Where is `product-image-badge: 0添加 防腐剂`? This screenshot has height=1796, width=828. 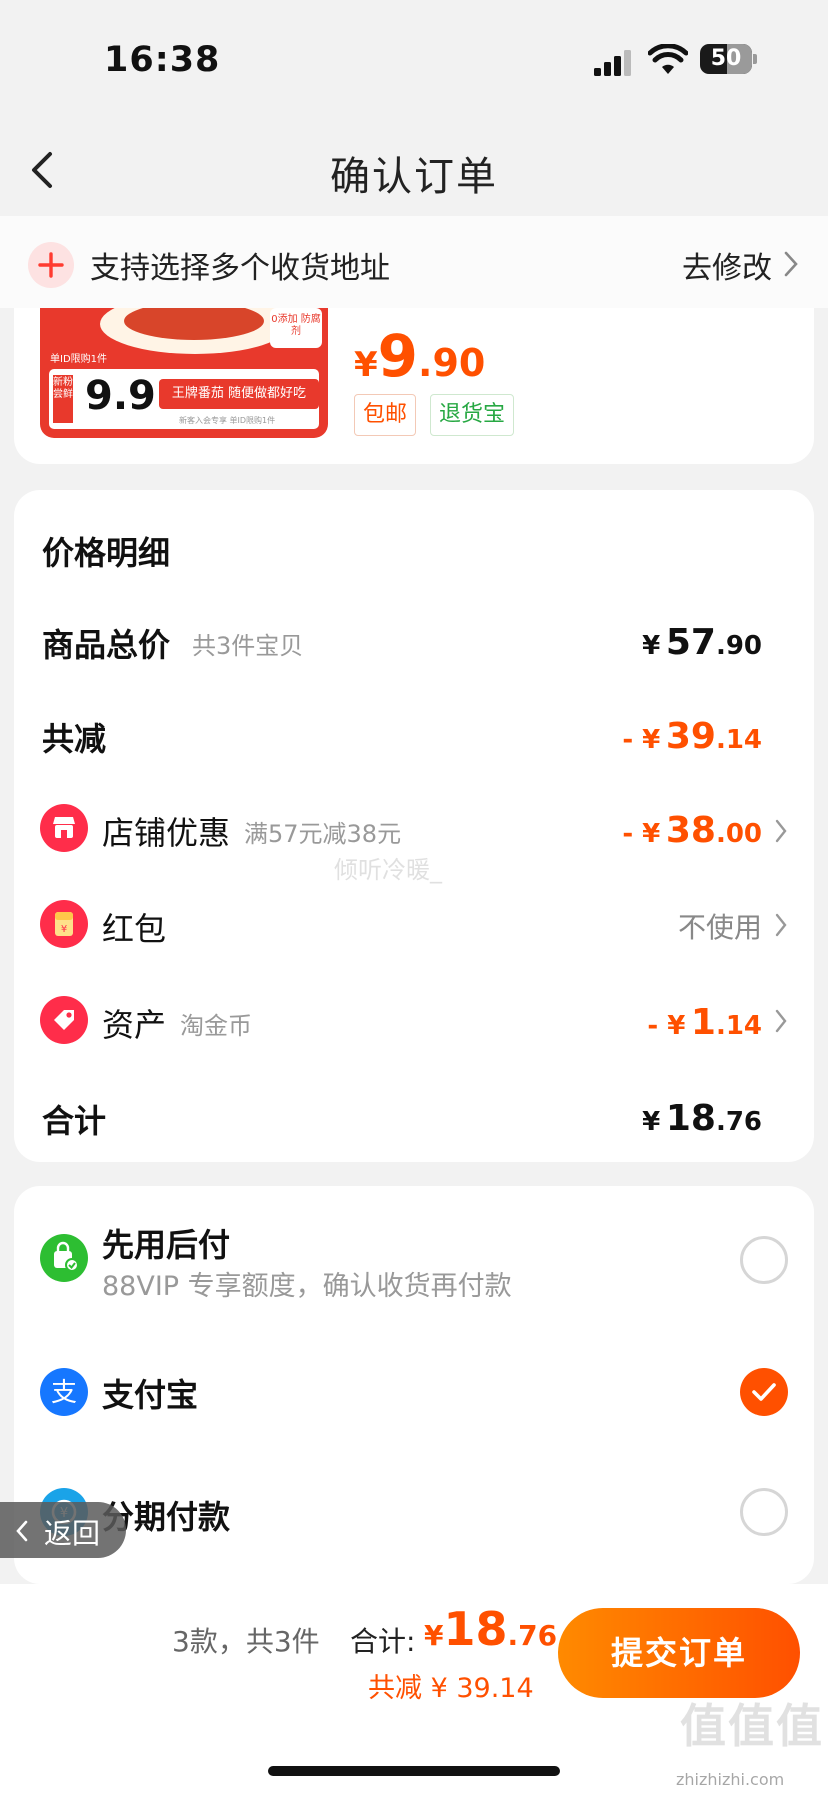
product-image-badge: 0添加 防腐剂 is located at coordinates (296, 328).